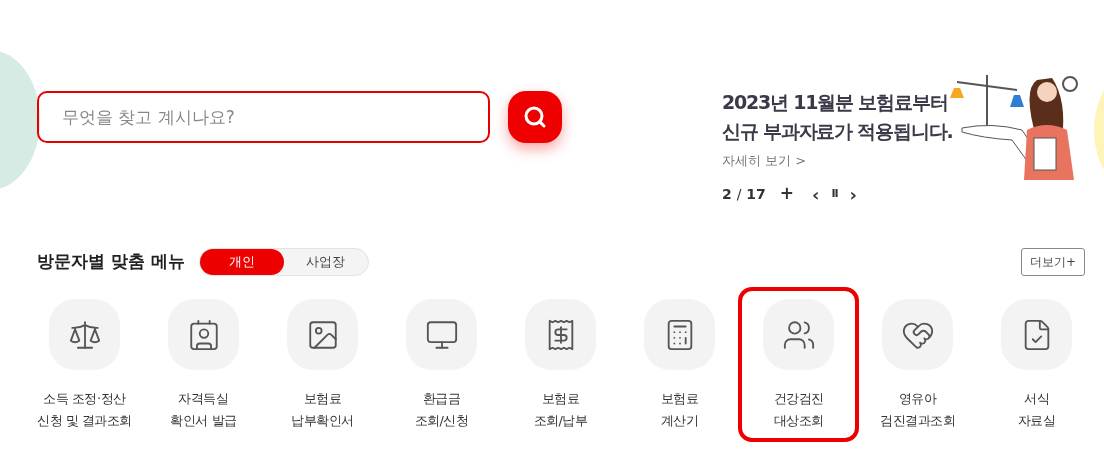 This screenshot has height=475, width=1104. I want to click on previous-button: ‹, so click(815, 194).